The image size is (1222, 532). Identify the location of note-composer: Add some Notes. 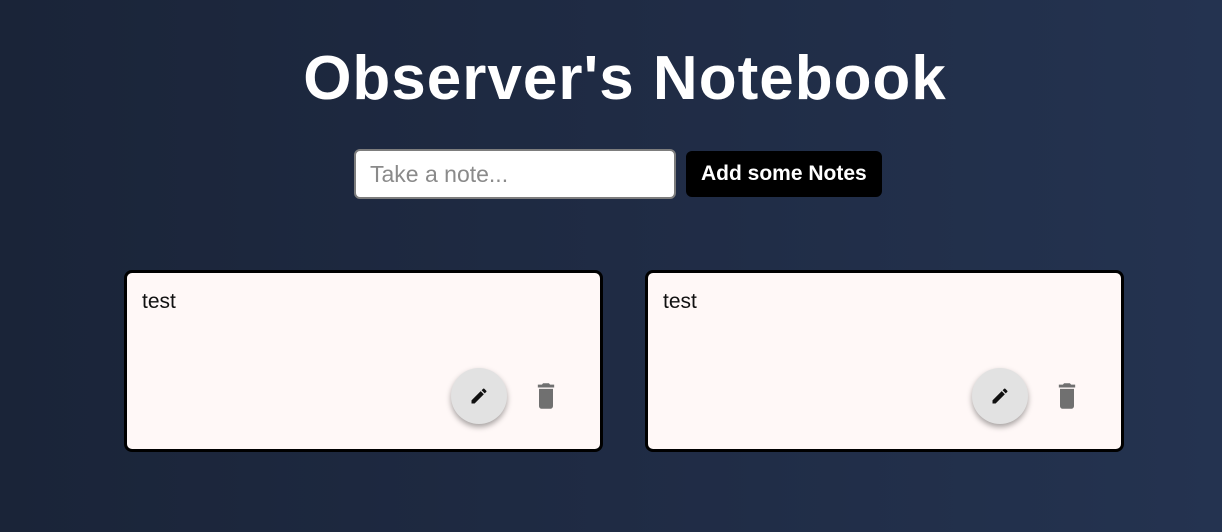
(618, 174).